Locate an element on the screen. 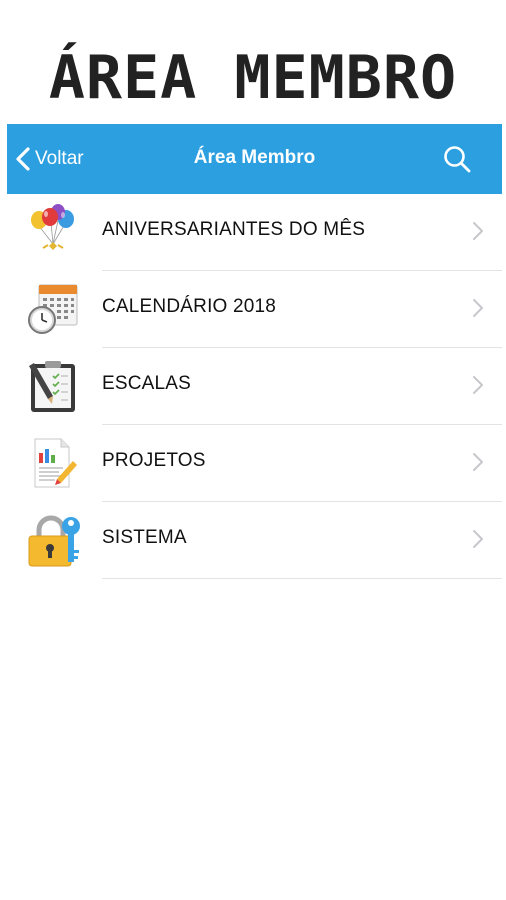 The height and width of the screenshot is (900, 506). menu-item-label: ESCALAS is located at coordinates (147, 383).